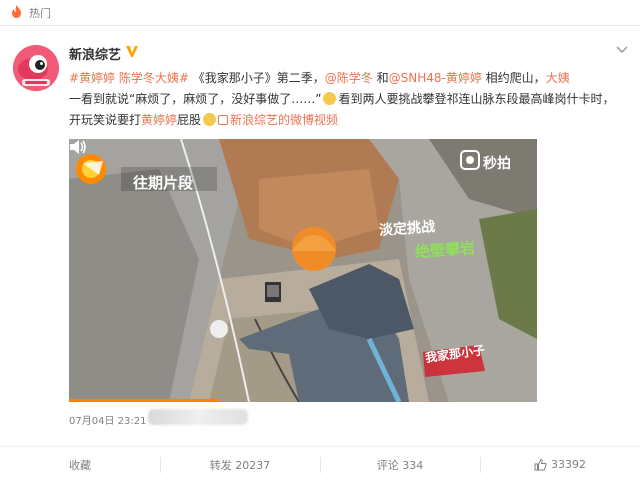 The width and height of the screenshot is (640, 482). Describe the element at coordinates (189, 120) in the screenshot. I see `post-text-segment: 屁股` at that location.